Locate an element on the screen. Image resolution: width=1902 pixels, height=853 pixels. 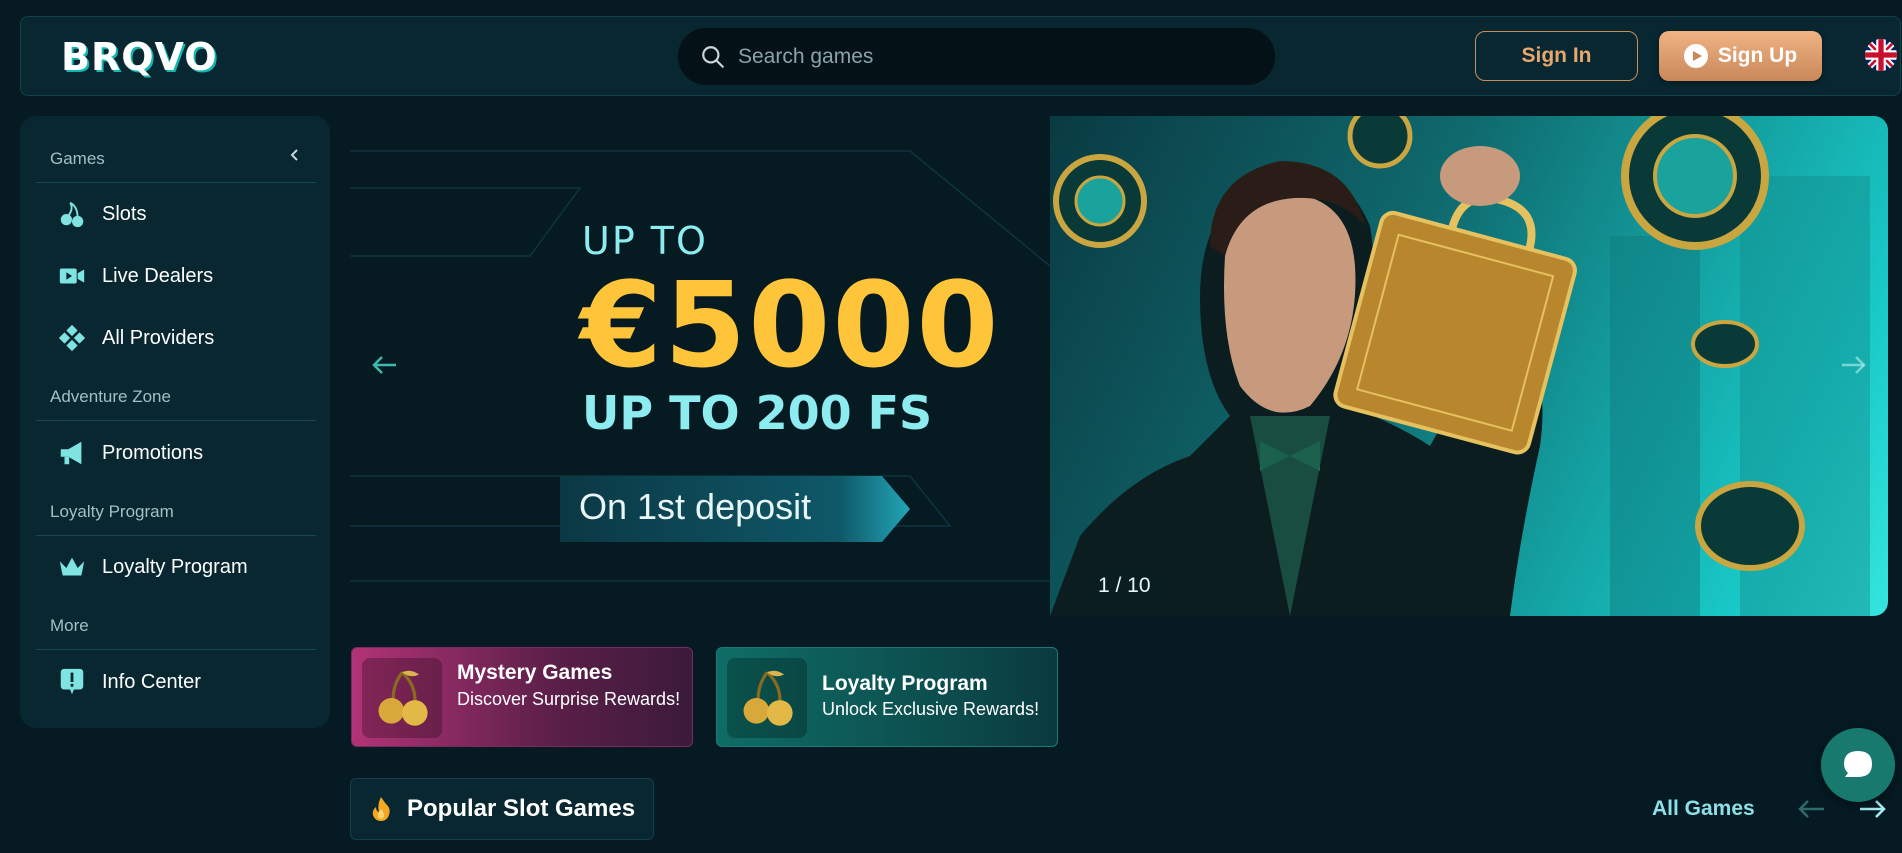
section-header-popular-slots: Popular Slot Games is located at coordinates (502, 809).